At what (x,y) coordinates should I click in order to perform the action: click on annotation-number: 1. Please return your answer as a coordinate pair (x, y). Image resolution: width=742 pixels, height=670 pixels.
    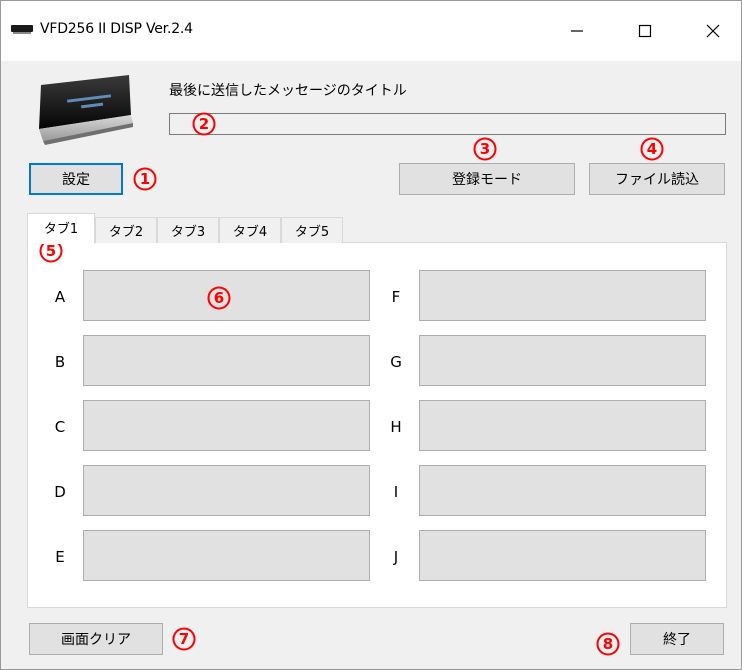
    Looking at the image, I should click on (145, 178).